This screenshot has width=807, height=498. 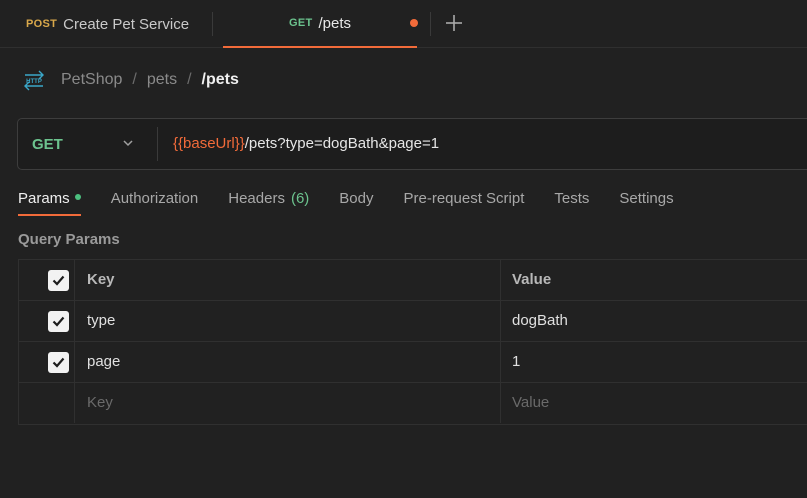 What do you see at coordinates (44, 198) in the screenshot?
I see `tab-label: Params` at bounding box center [44, 198].